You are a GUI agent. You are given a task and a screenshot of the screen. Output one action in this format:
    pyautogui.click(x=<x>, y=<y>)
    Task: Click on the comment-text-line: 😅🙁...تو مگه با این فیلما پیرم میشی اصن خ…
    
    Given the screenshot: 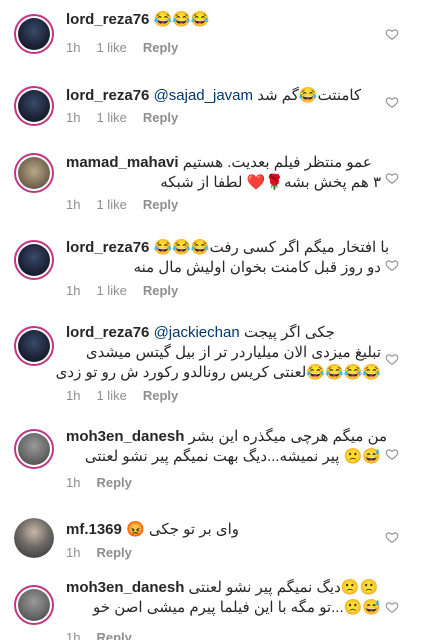 What is the action you would take?
    pyautogui.click(x=237, y=607)
    